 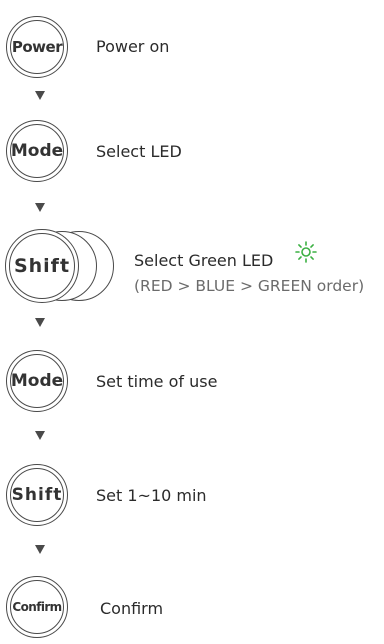 I want to click on confirm-button: Confirm, so click(x=37, y=607).